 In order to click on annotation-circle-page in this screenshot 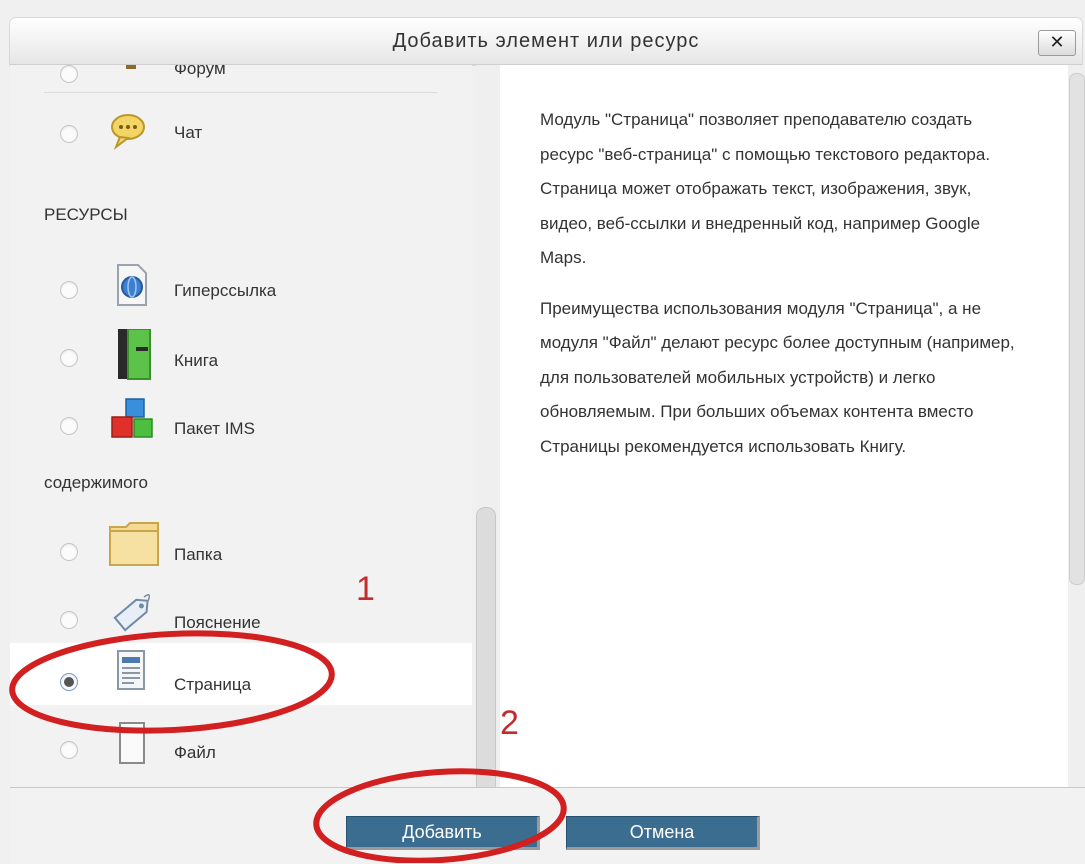, I will do `click(172, 682)`.